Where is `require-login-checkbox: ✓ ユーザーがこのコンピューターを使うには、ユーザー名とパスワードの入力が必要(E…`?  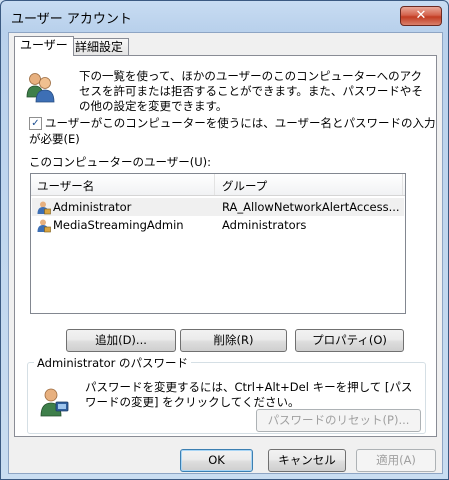 require-login-checkbox: ✓ ユーザーがこのコンピューターを使うには、ユーザー名とパスワードの入力が必要(E… is located at coordinates (232, 131).